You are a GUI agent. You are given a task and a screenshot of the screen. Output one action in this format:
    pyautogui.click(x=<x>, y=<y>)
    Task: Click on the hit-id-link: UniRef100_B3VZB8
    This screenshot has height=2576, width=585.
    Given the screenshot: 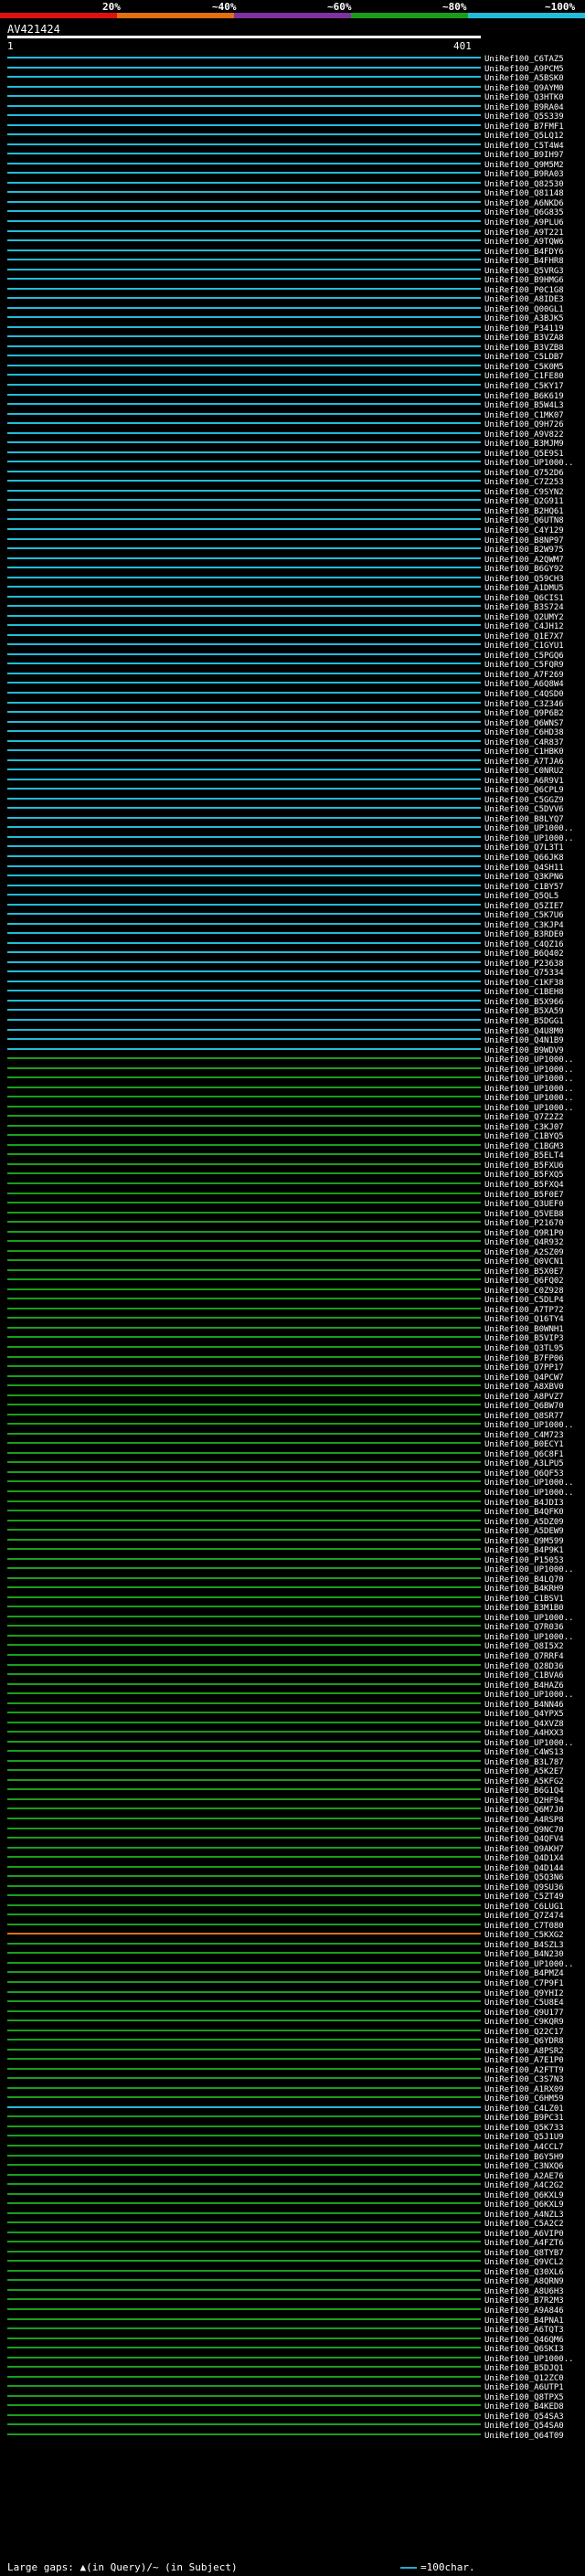 What is the action you would take?
    pyautogui.click(x=524, y=348)
    